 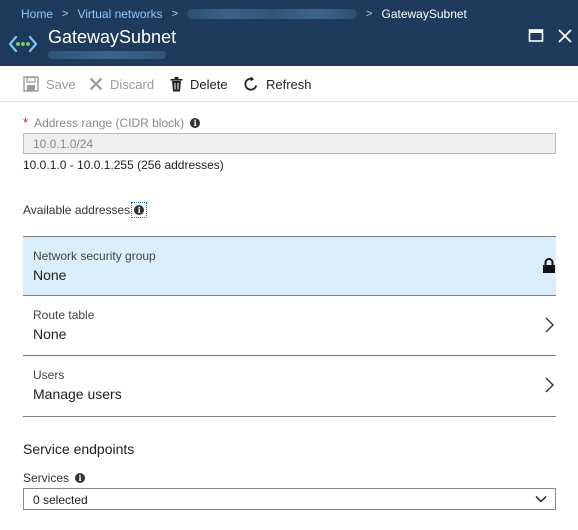 I want to click on available-addresses-label: Available addresses, so click(x=77, y=210).